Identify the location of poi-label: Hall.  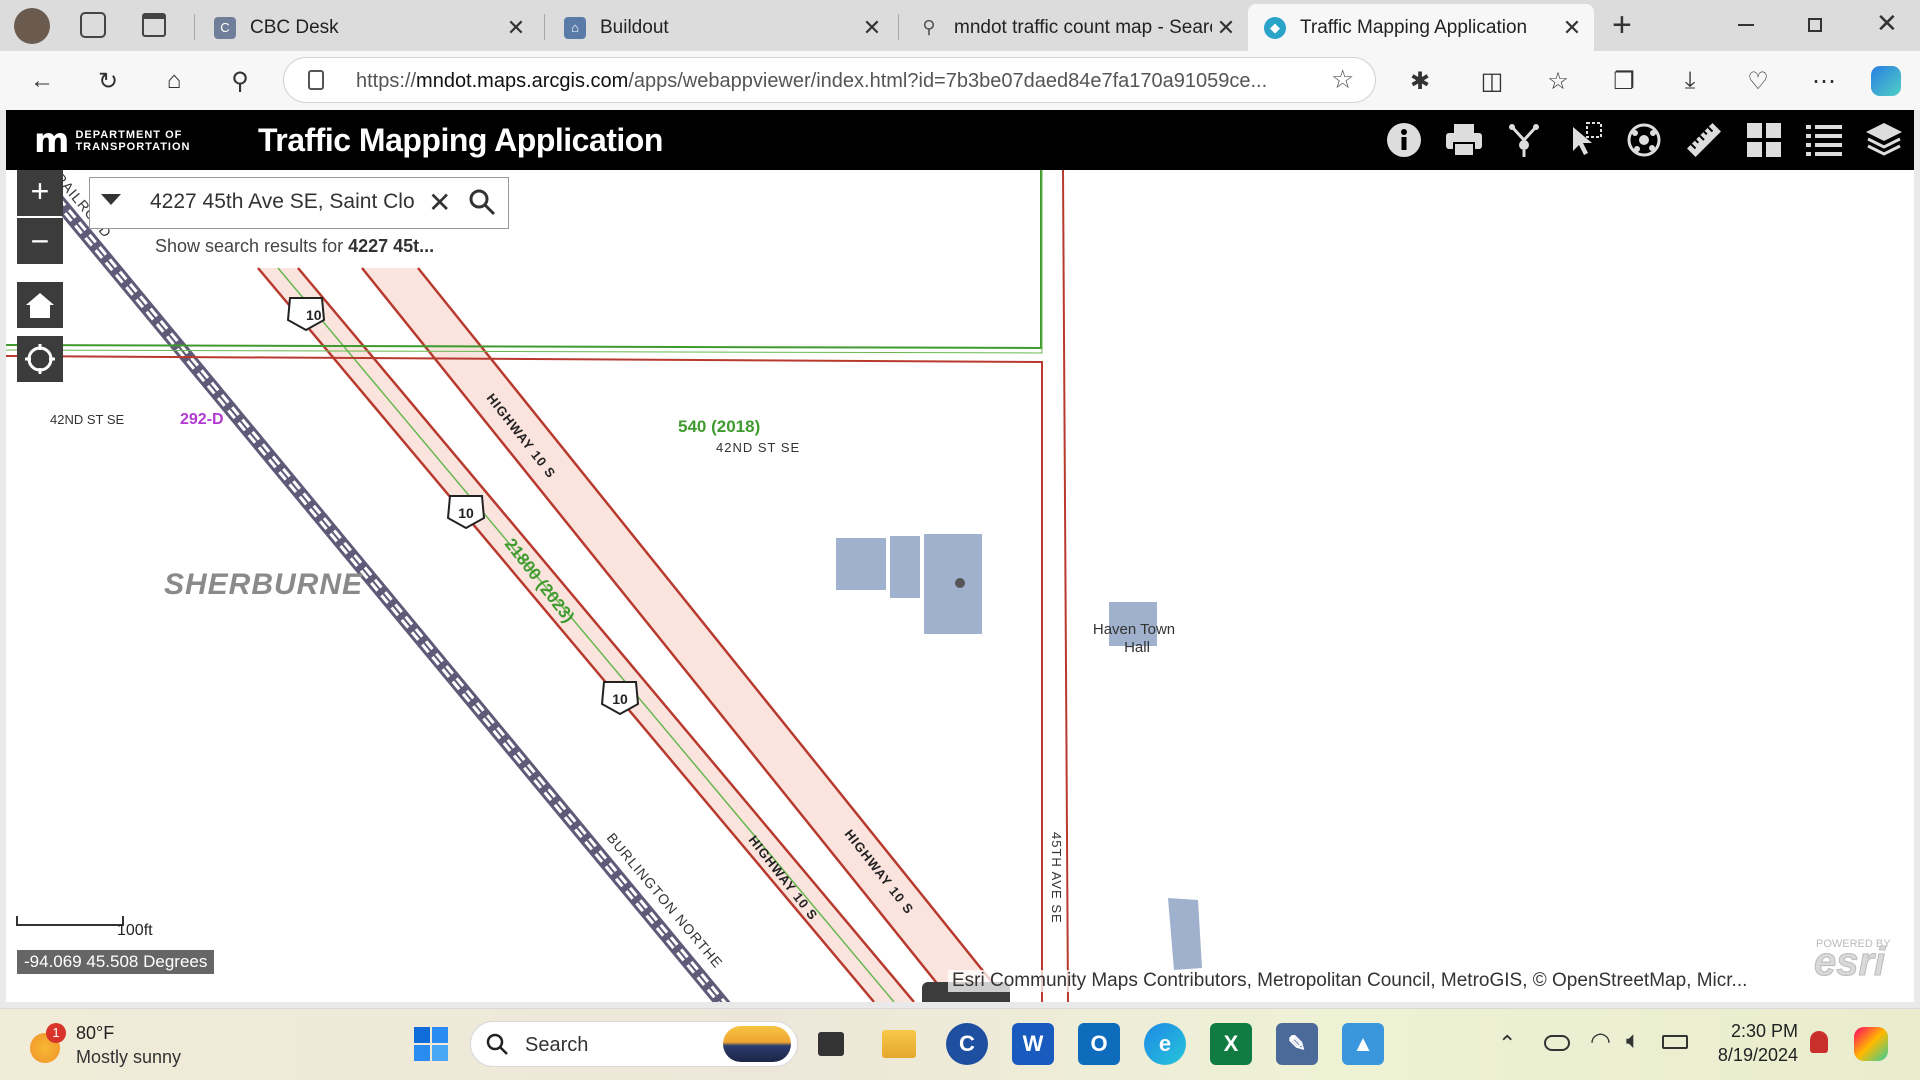
(1137, 647).